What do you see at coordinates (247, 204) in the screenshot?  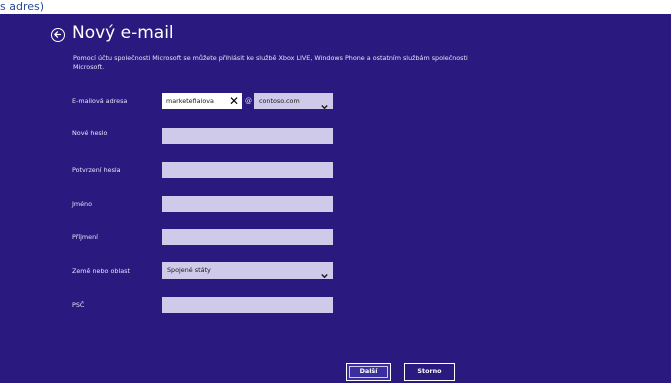 I see `first-name-input` at bounding box center [247, 204].